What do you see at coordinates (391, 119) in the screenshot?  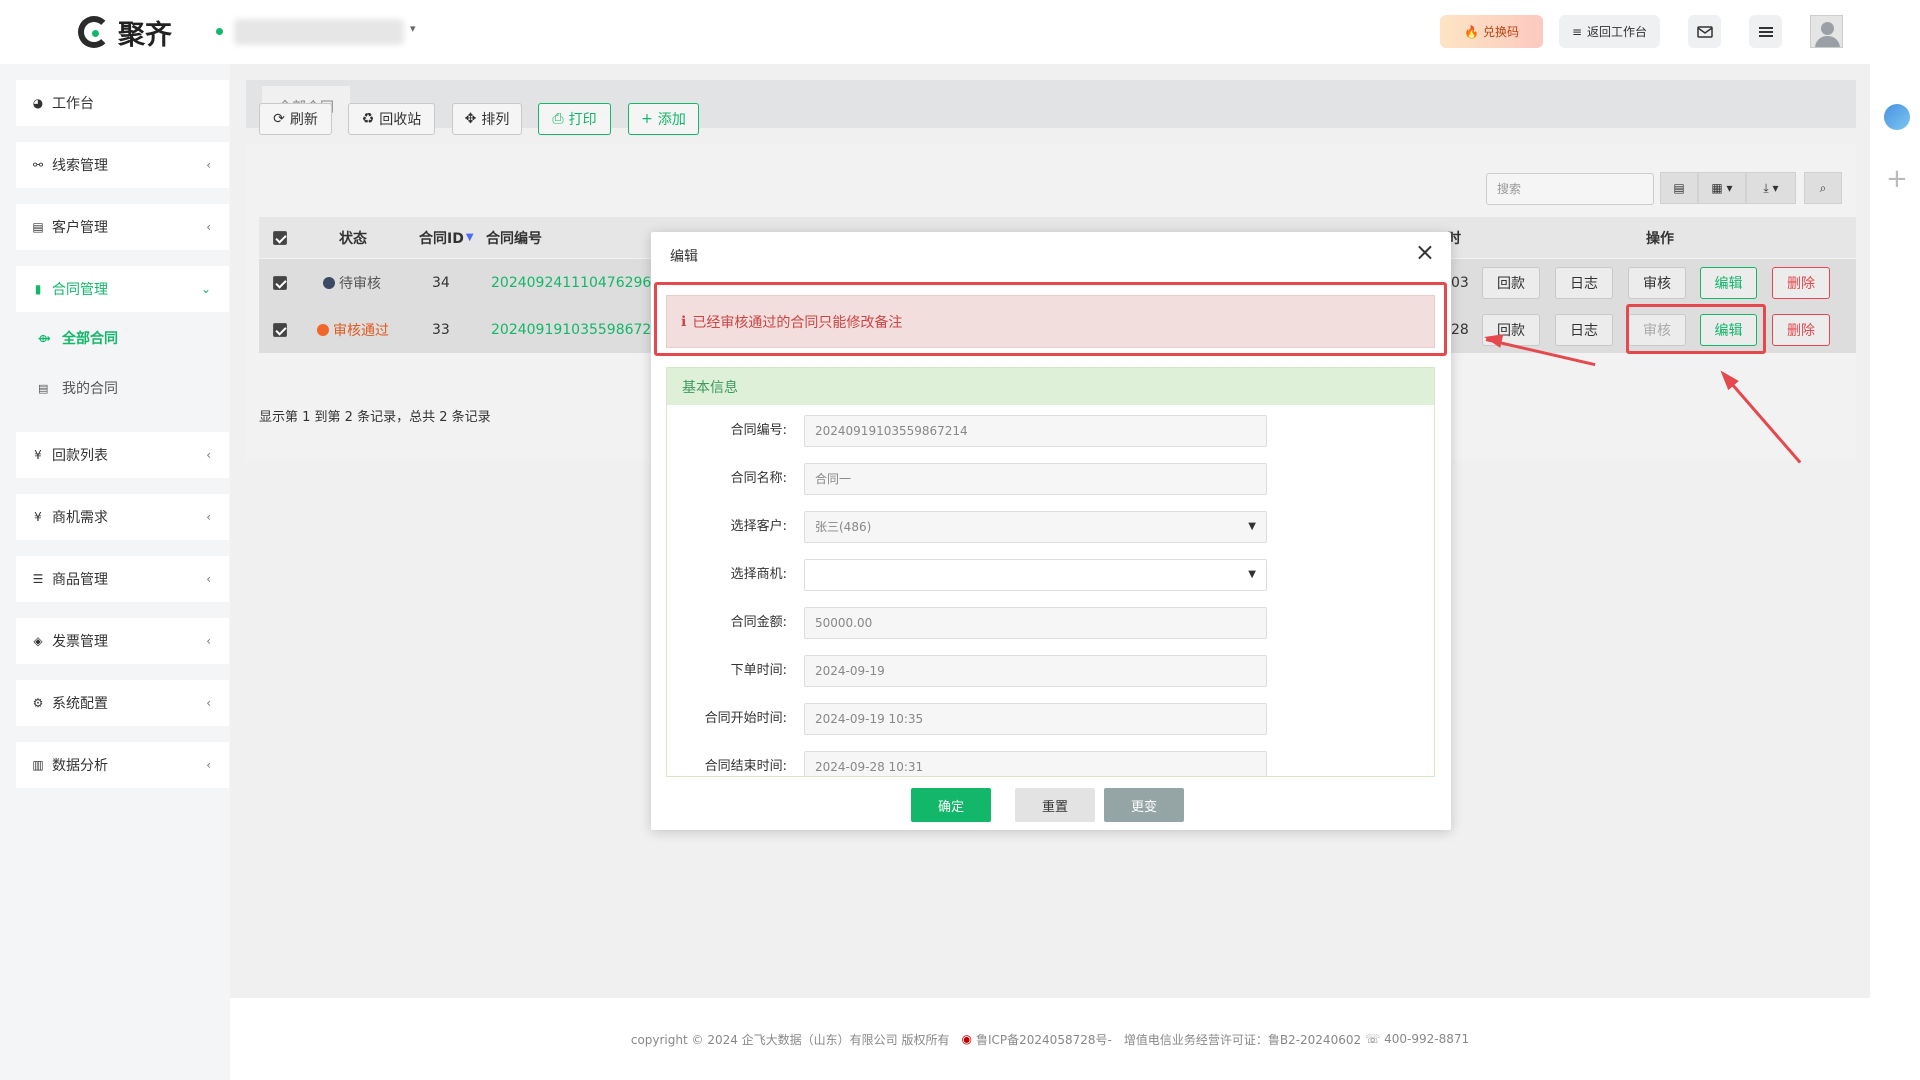 I see `recycle-bin-button: ♻ 回收站` at bounding box center [391, 119].